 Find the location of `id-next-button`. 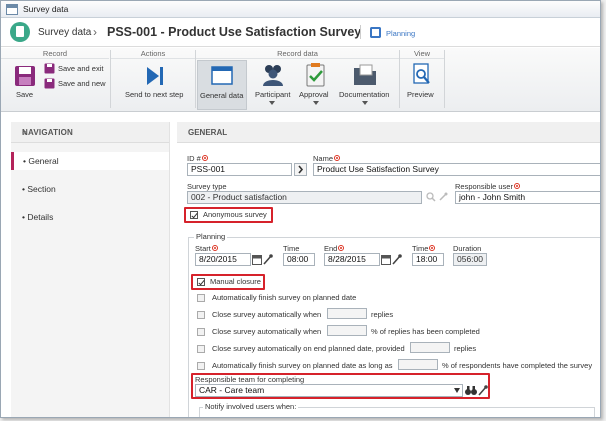

id-next-button is located at coordinates (300, 169).